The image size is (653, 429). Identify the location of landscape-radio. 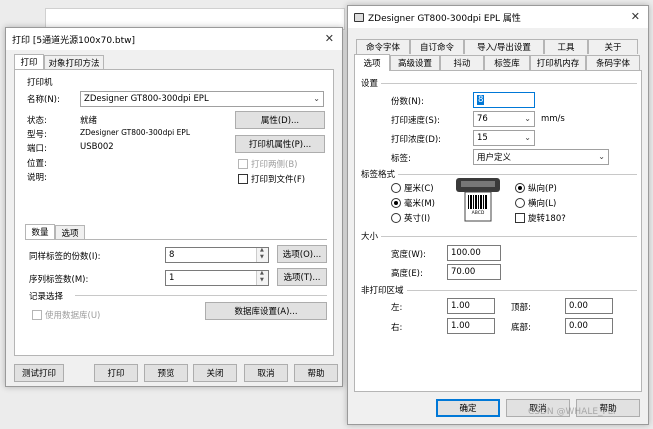
(520, 203).